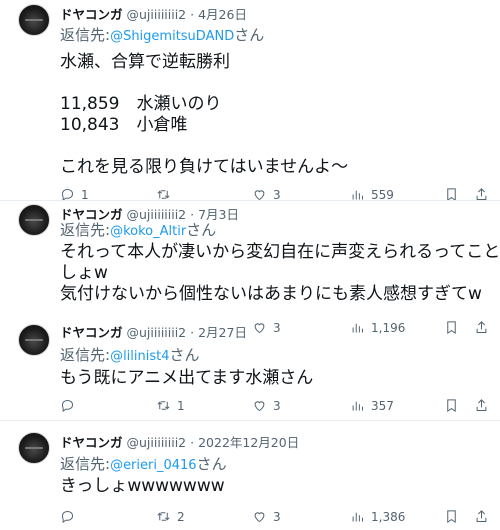 This screenshot has height=530, width=500. I want to click on action-bar: 1 3 357, so click(273, 407).